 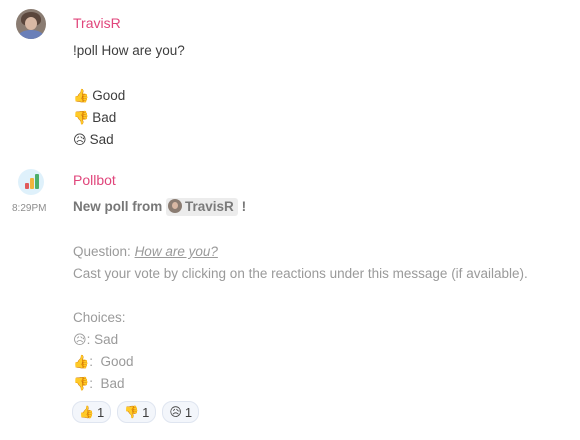 What do you see at coordinates (103, 362) in the screenshot?
I see `choice-good: 👍: Good` at bounding box center [103, 362].